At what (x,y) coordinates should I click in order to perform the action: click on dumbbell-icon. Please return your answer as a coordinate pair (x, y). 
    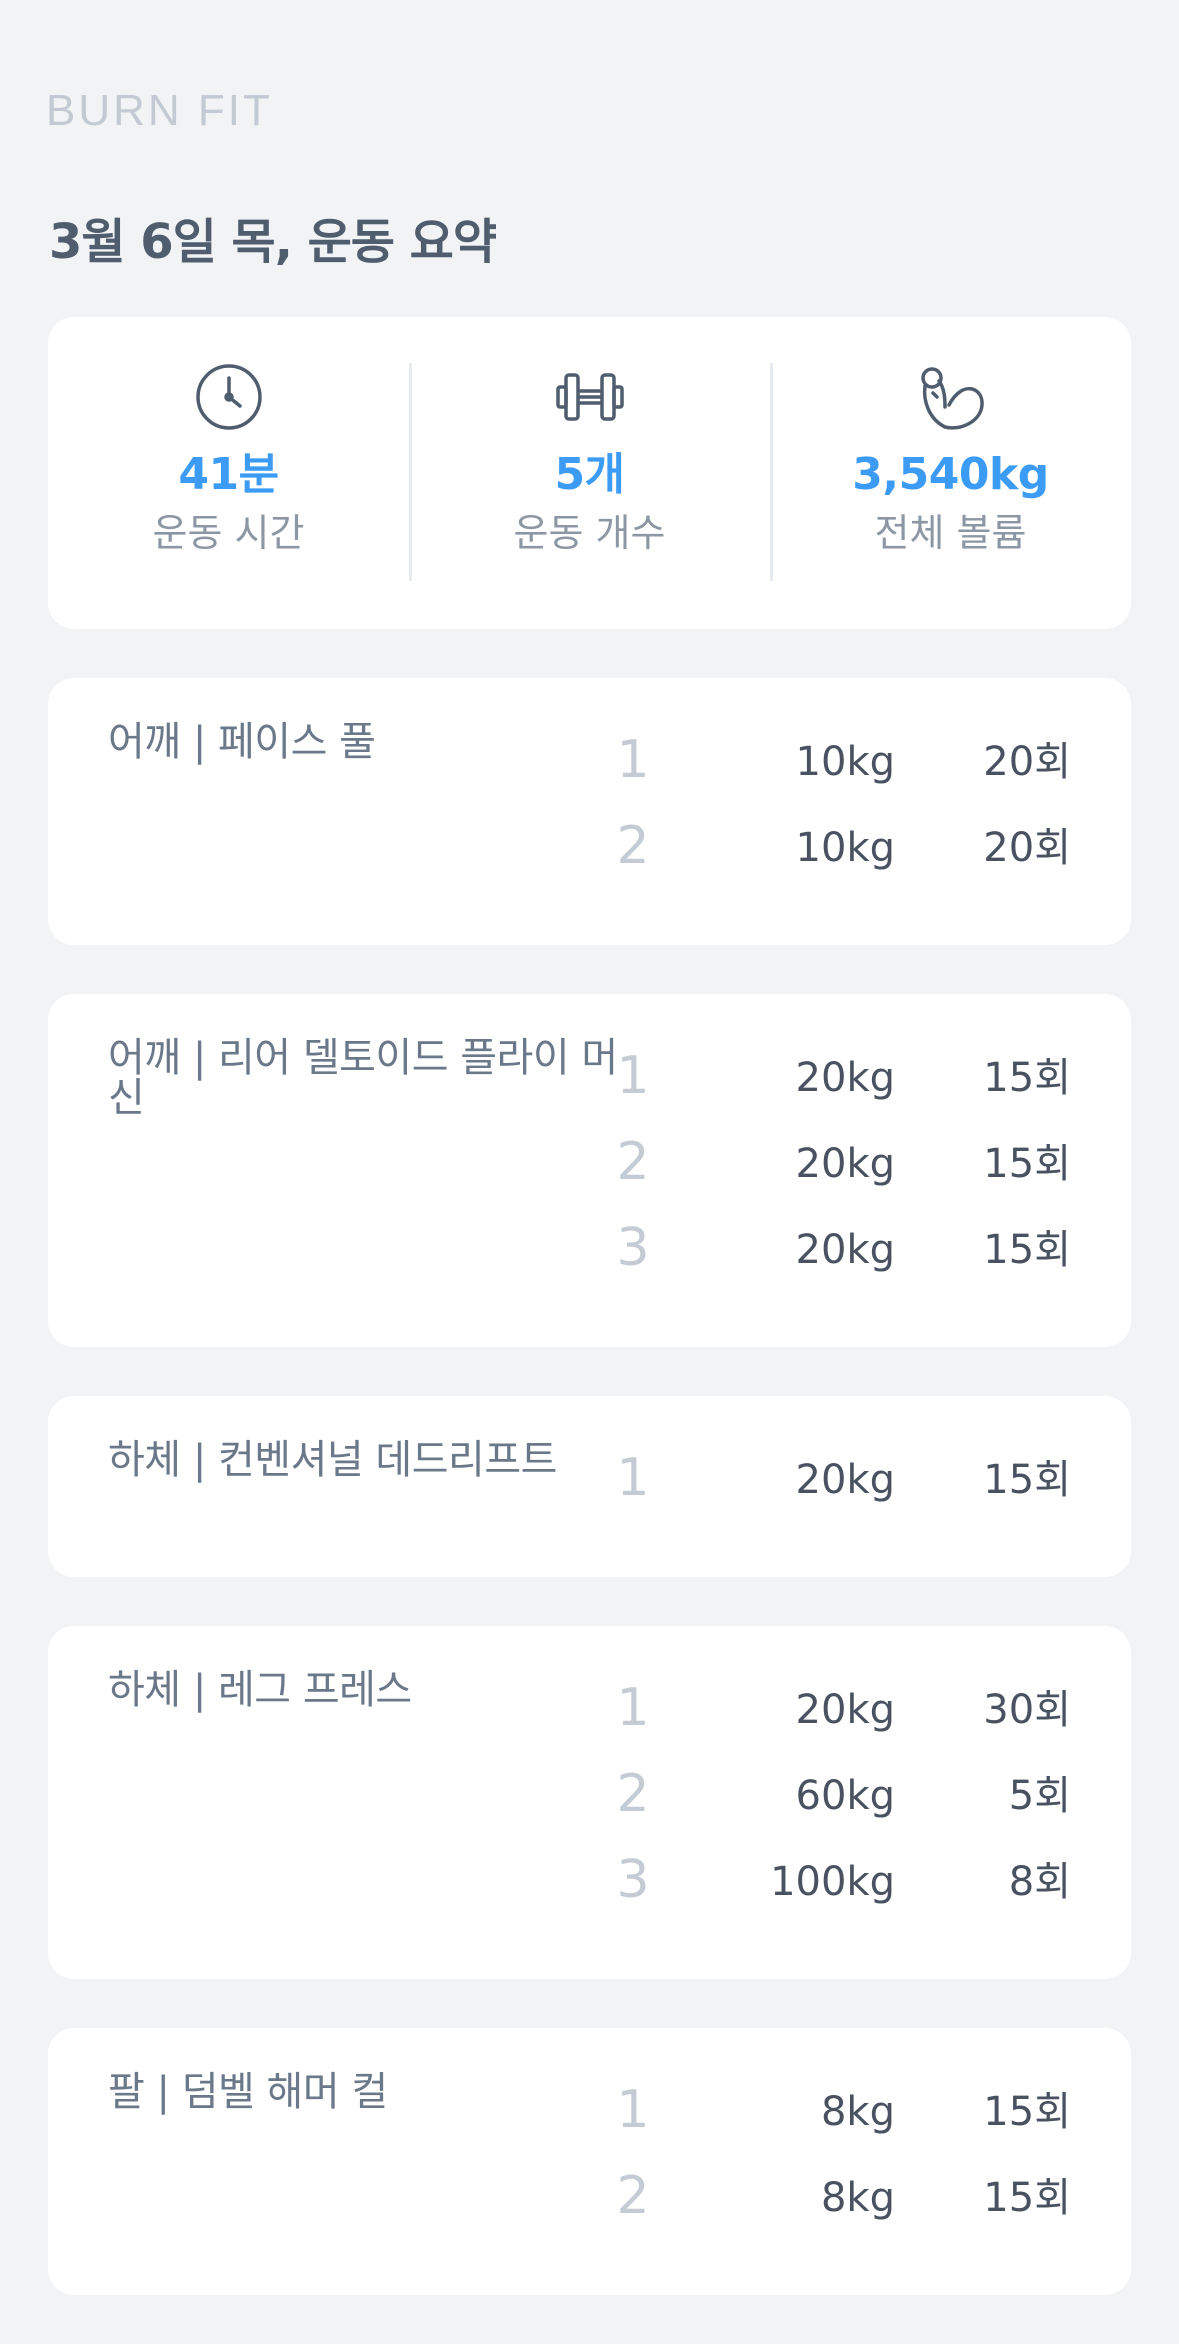
    Looking at the image, I should click on (590, 397).